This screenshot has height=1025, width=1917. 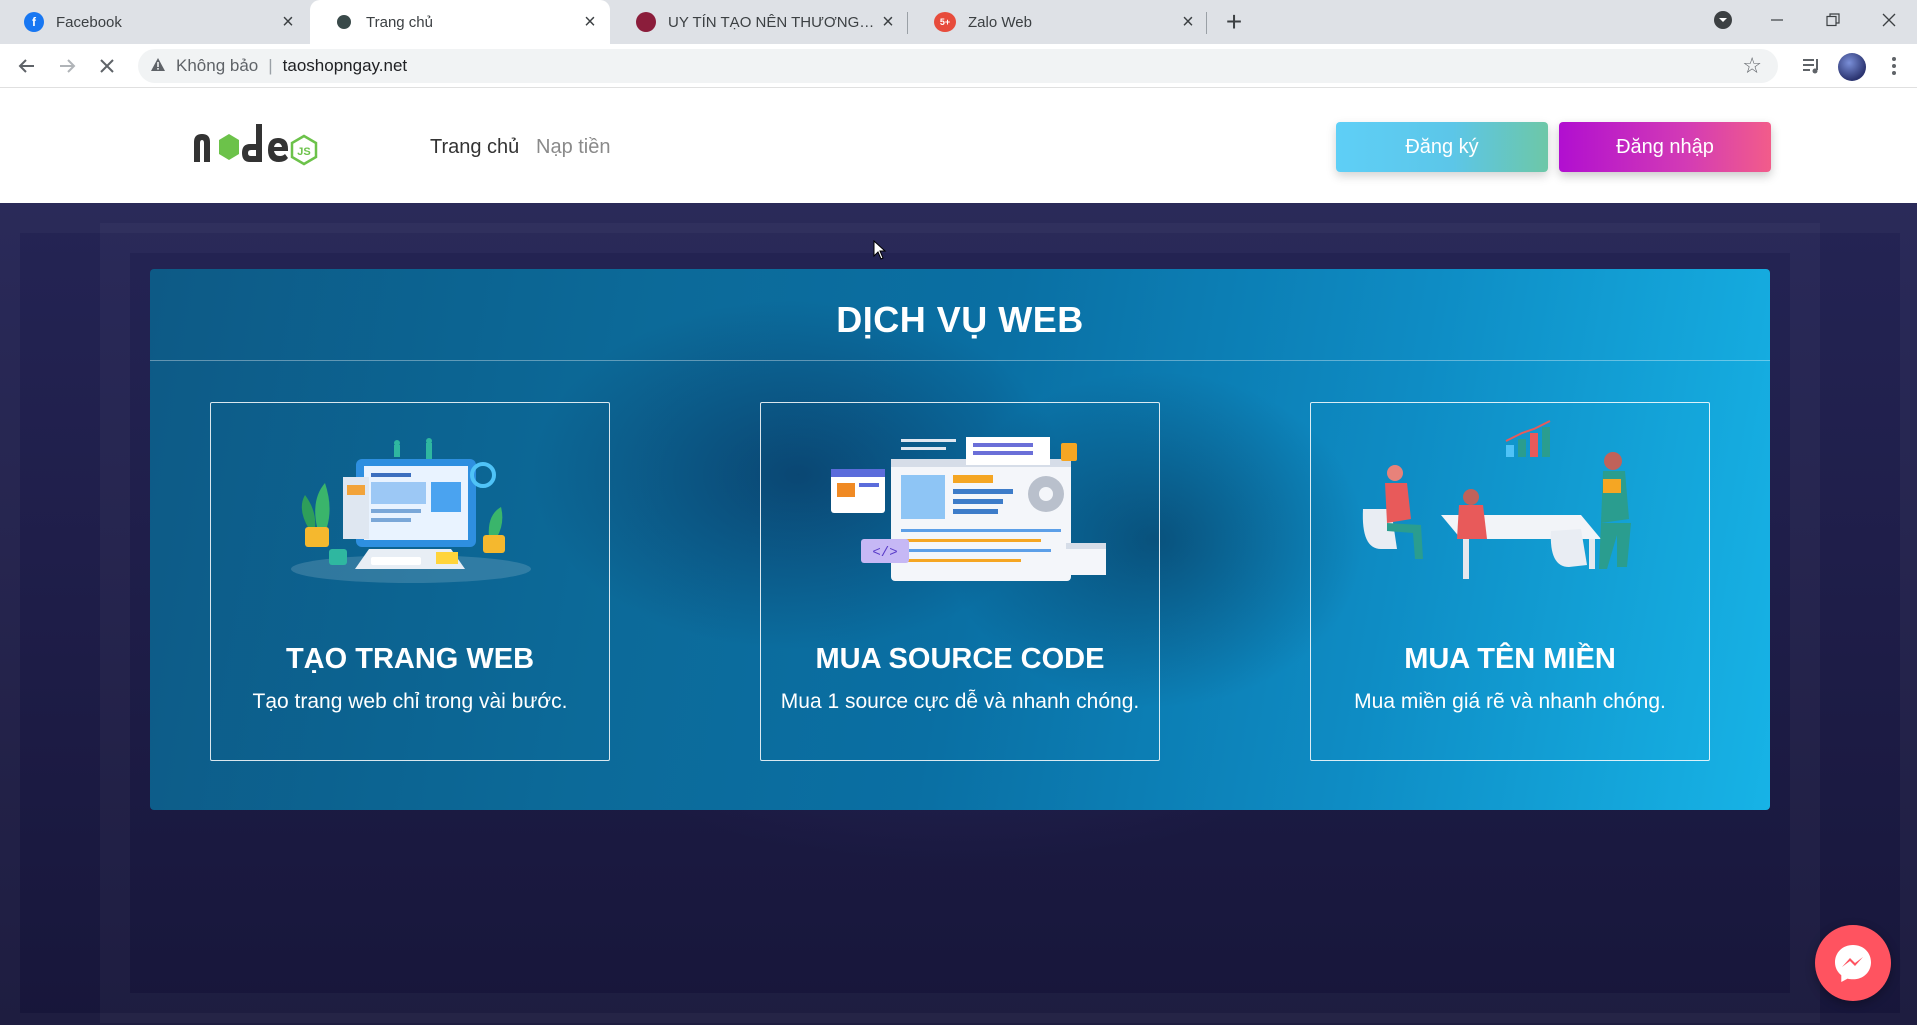 What do you see at coordinates (275, 144) in the screenshot?
I see `nodejs-logo: JS` at bounding box center [275, 144].